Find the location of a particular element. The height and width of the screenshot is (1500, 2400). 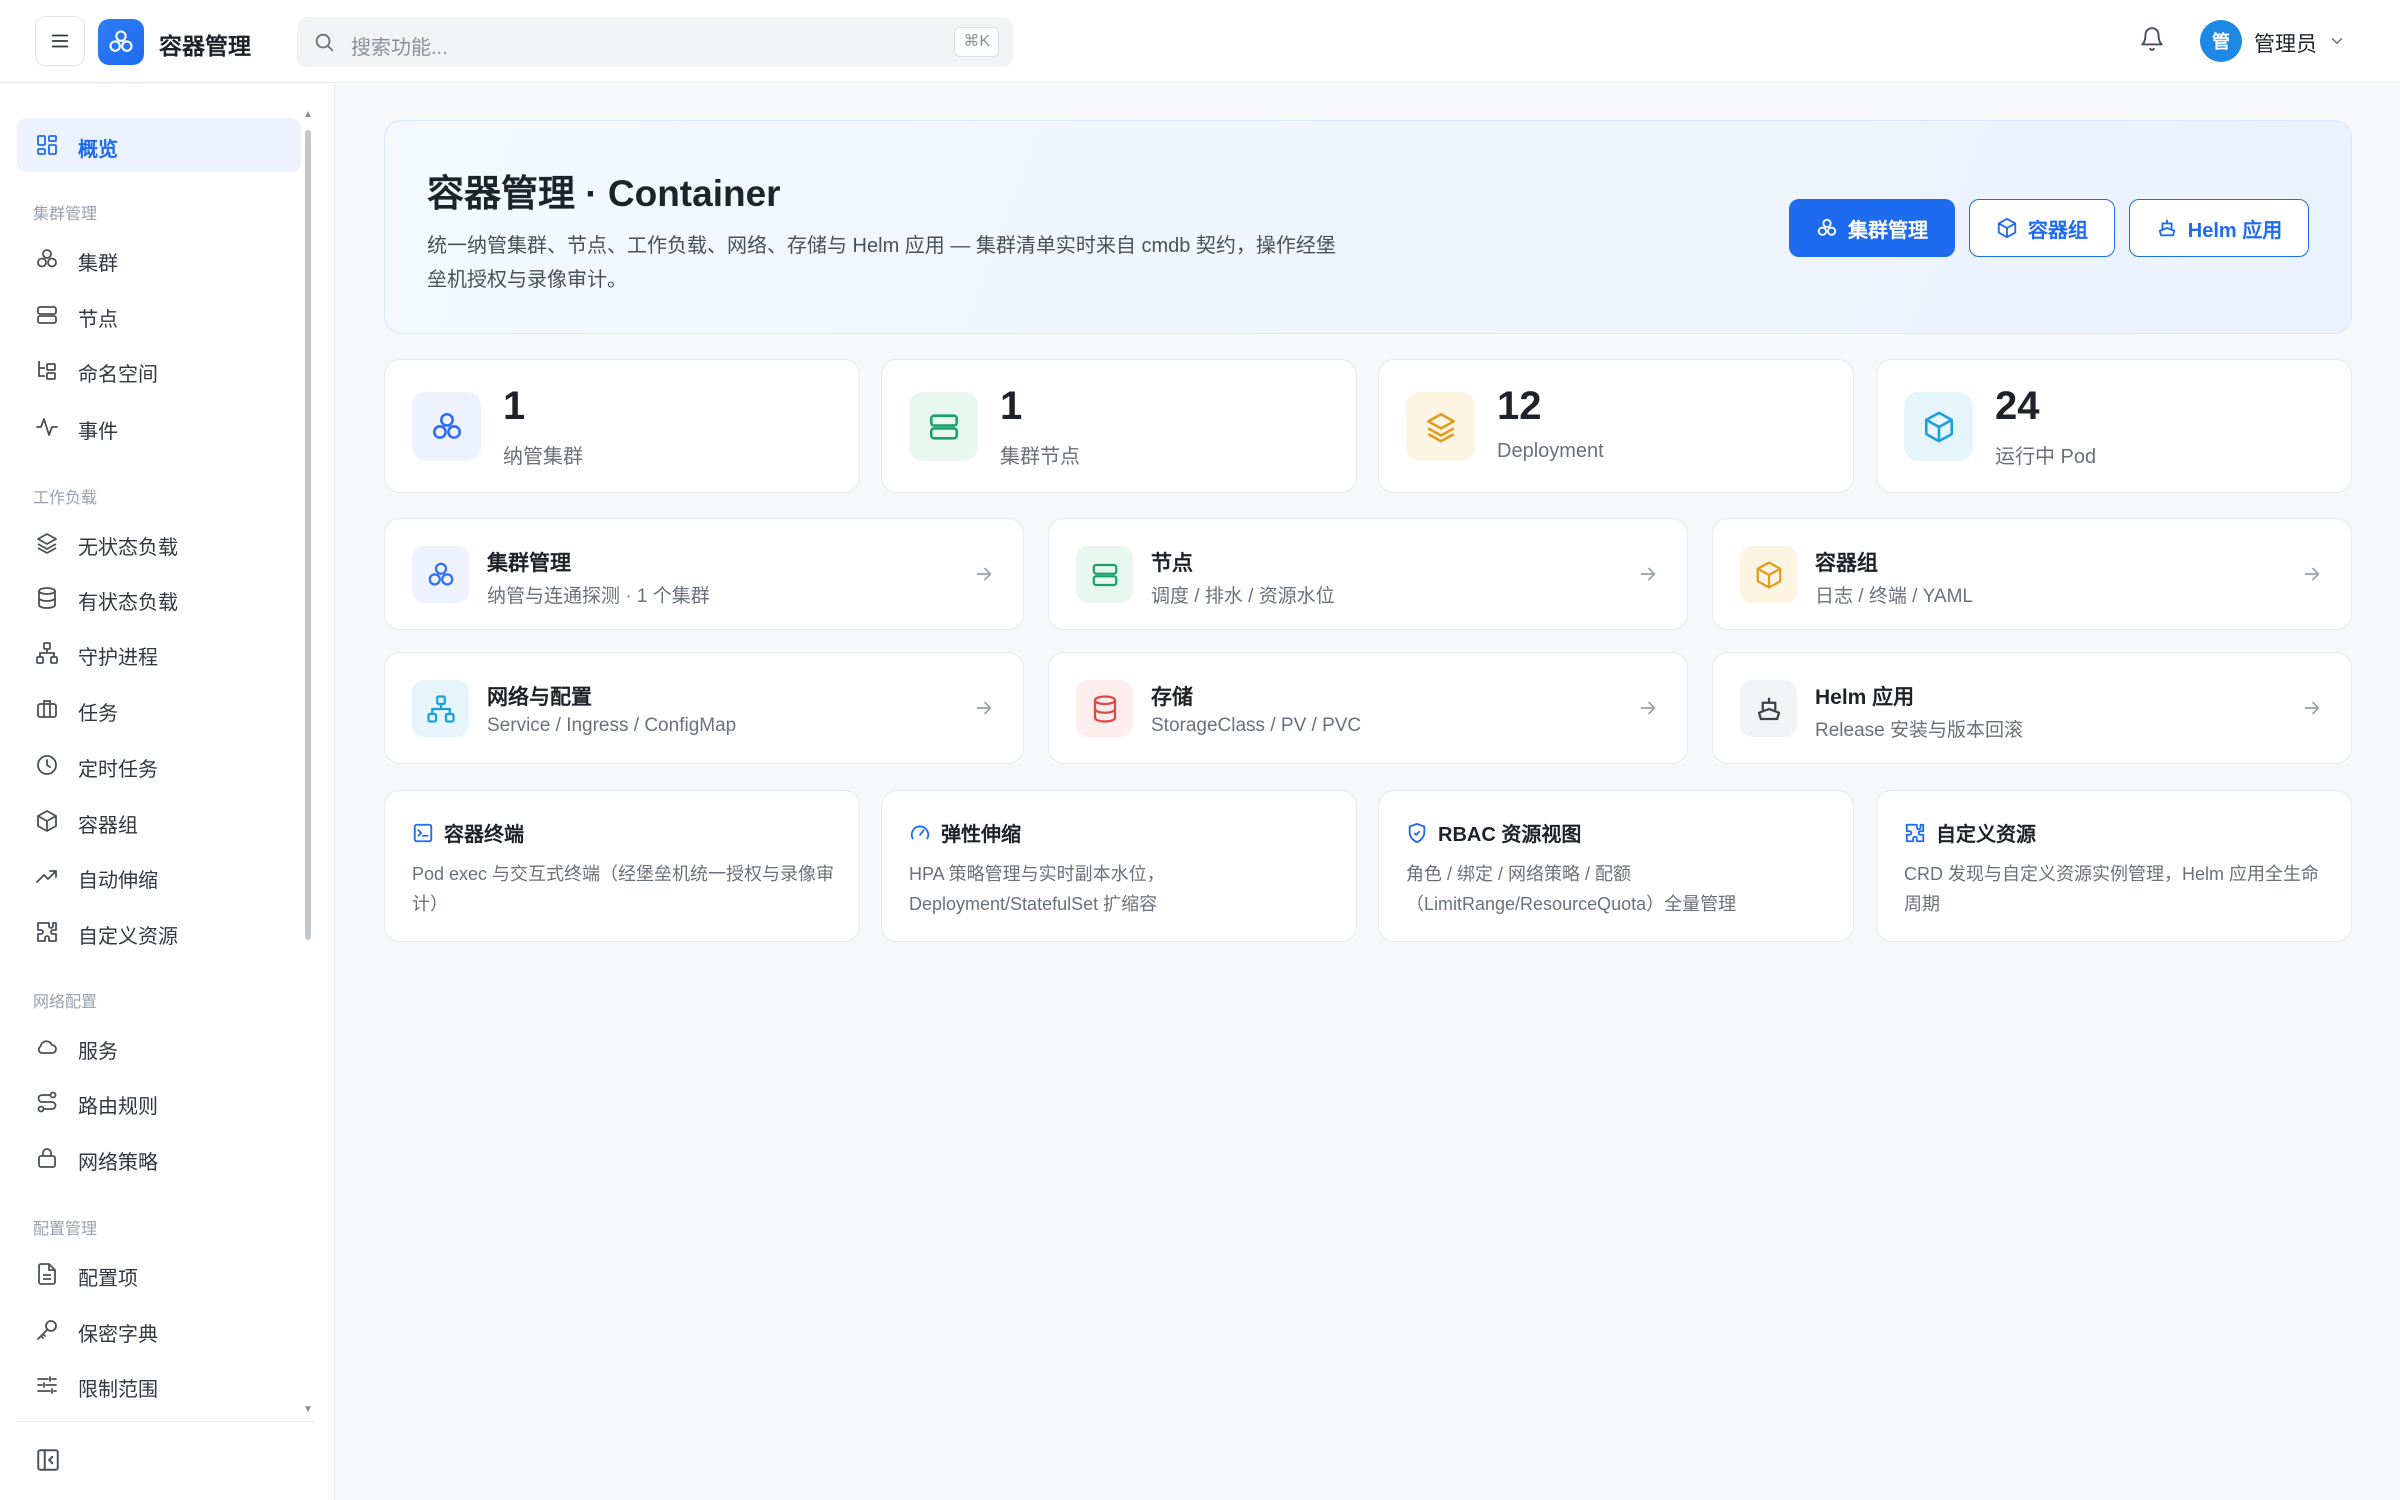

sidebar-item-label: 限制范围 is located at coordinates (118, 1390).